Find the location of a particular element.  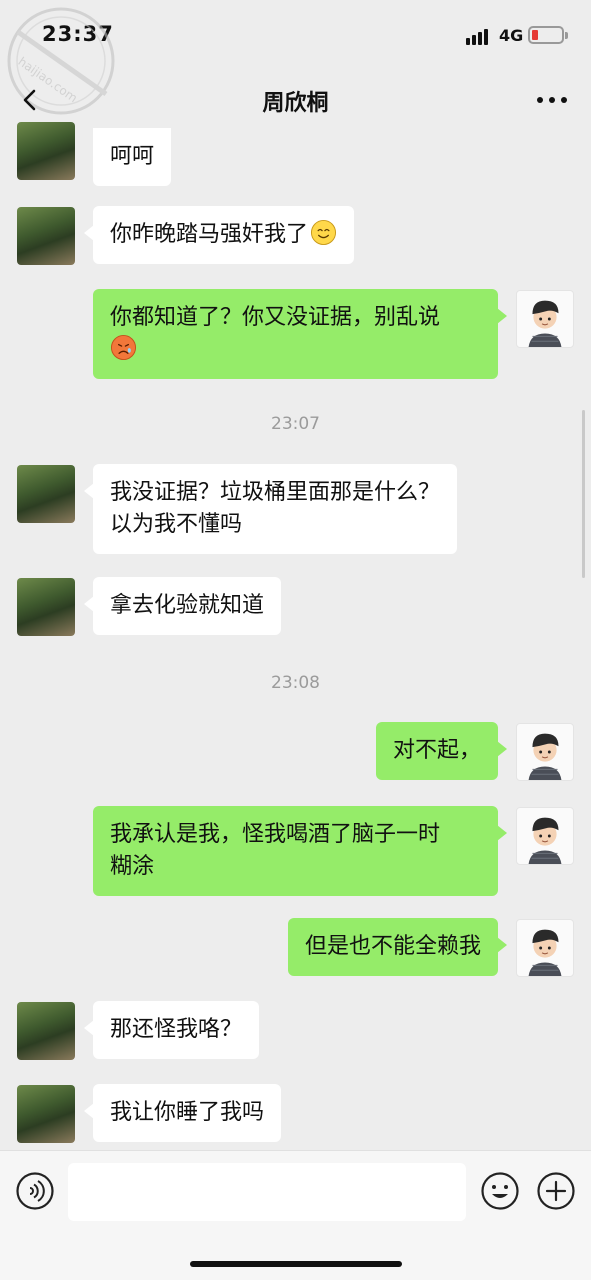

message-text: 拿去化验就知道 is located at coordinates (187, 605).